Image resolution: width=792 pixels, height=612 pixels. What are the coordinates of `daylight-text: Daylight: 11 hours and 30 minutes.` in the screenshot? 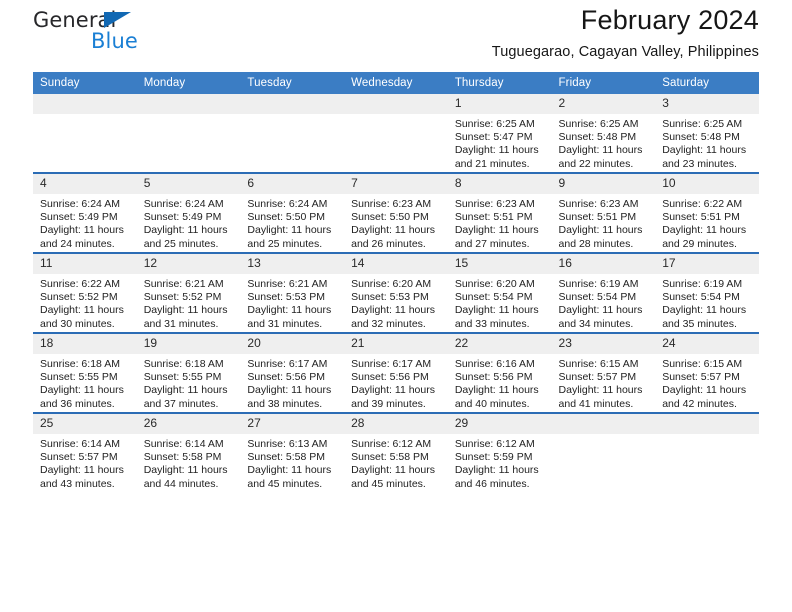 It's located at (82, 317).